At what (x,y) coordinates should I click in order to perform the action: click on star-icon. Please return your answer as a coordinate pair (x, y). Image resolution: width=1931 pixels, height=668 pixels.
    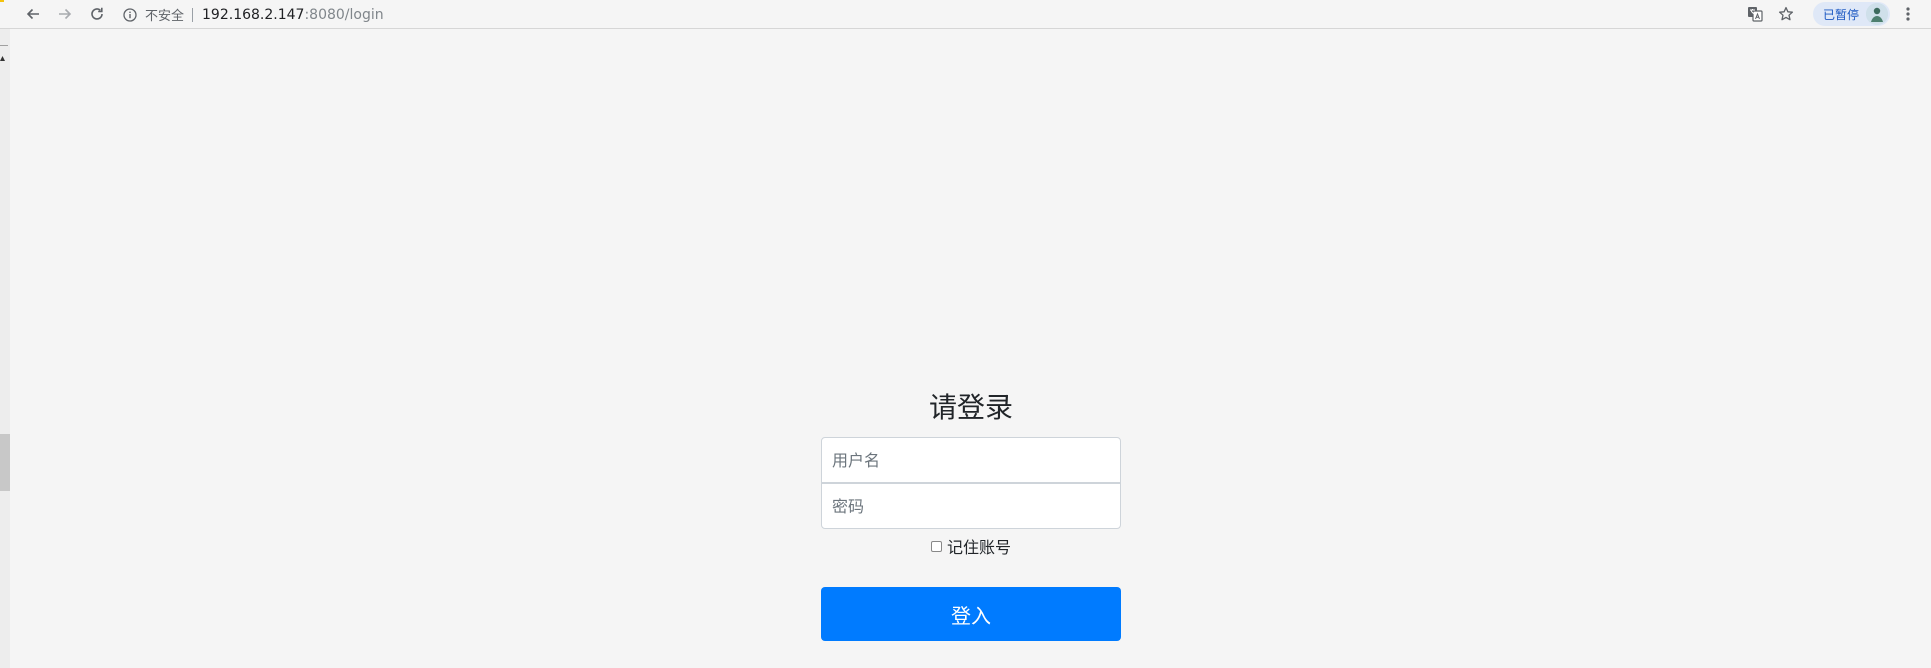
    Looking at the image, I should click on (1786, 14).